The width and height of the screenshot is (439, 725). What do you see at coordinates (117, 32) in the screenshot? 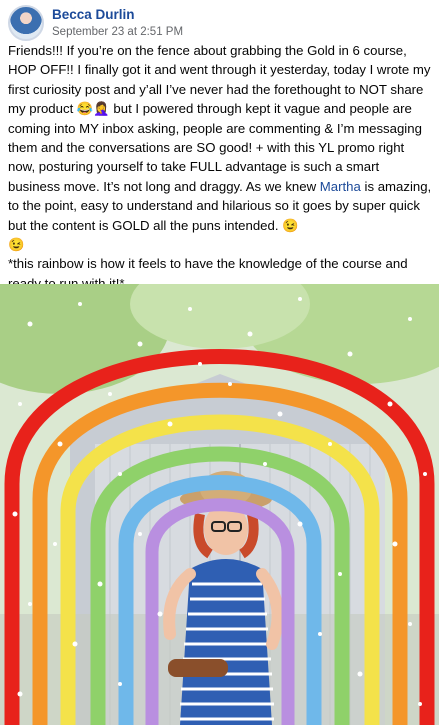
I see `post-timestamp: September 23 at 2:51 PM` at bounding box center [117, 32].